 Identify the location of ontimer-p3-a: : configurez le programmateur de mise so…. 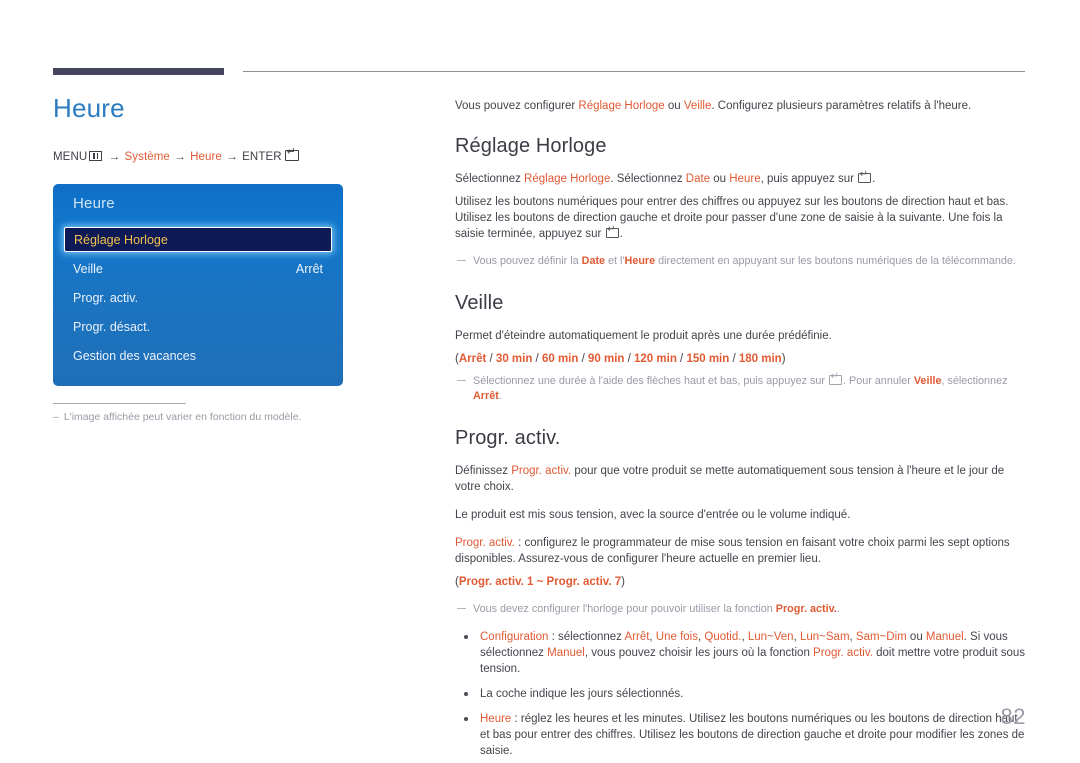
(732, 551).